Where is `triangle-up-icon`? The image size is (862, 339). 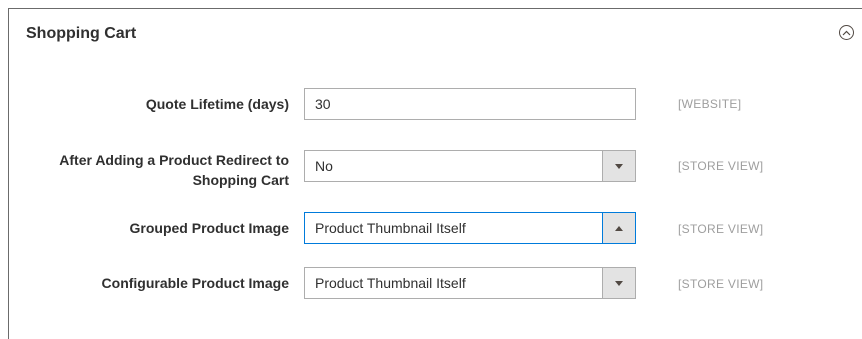 triangle-up-icon is located at coordinates (618, 228).